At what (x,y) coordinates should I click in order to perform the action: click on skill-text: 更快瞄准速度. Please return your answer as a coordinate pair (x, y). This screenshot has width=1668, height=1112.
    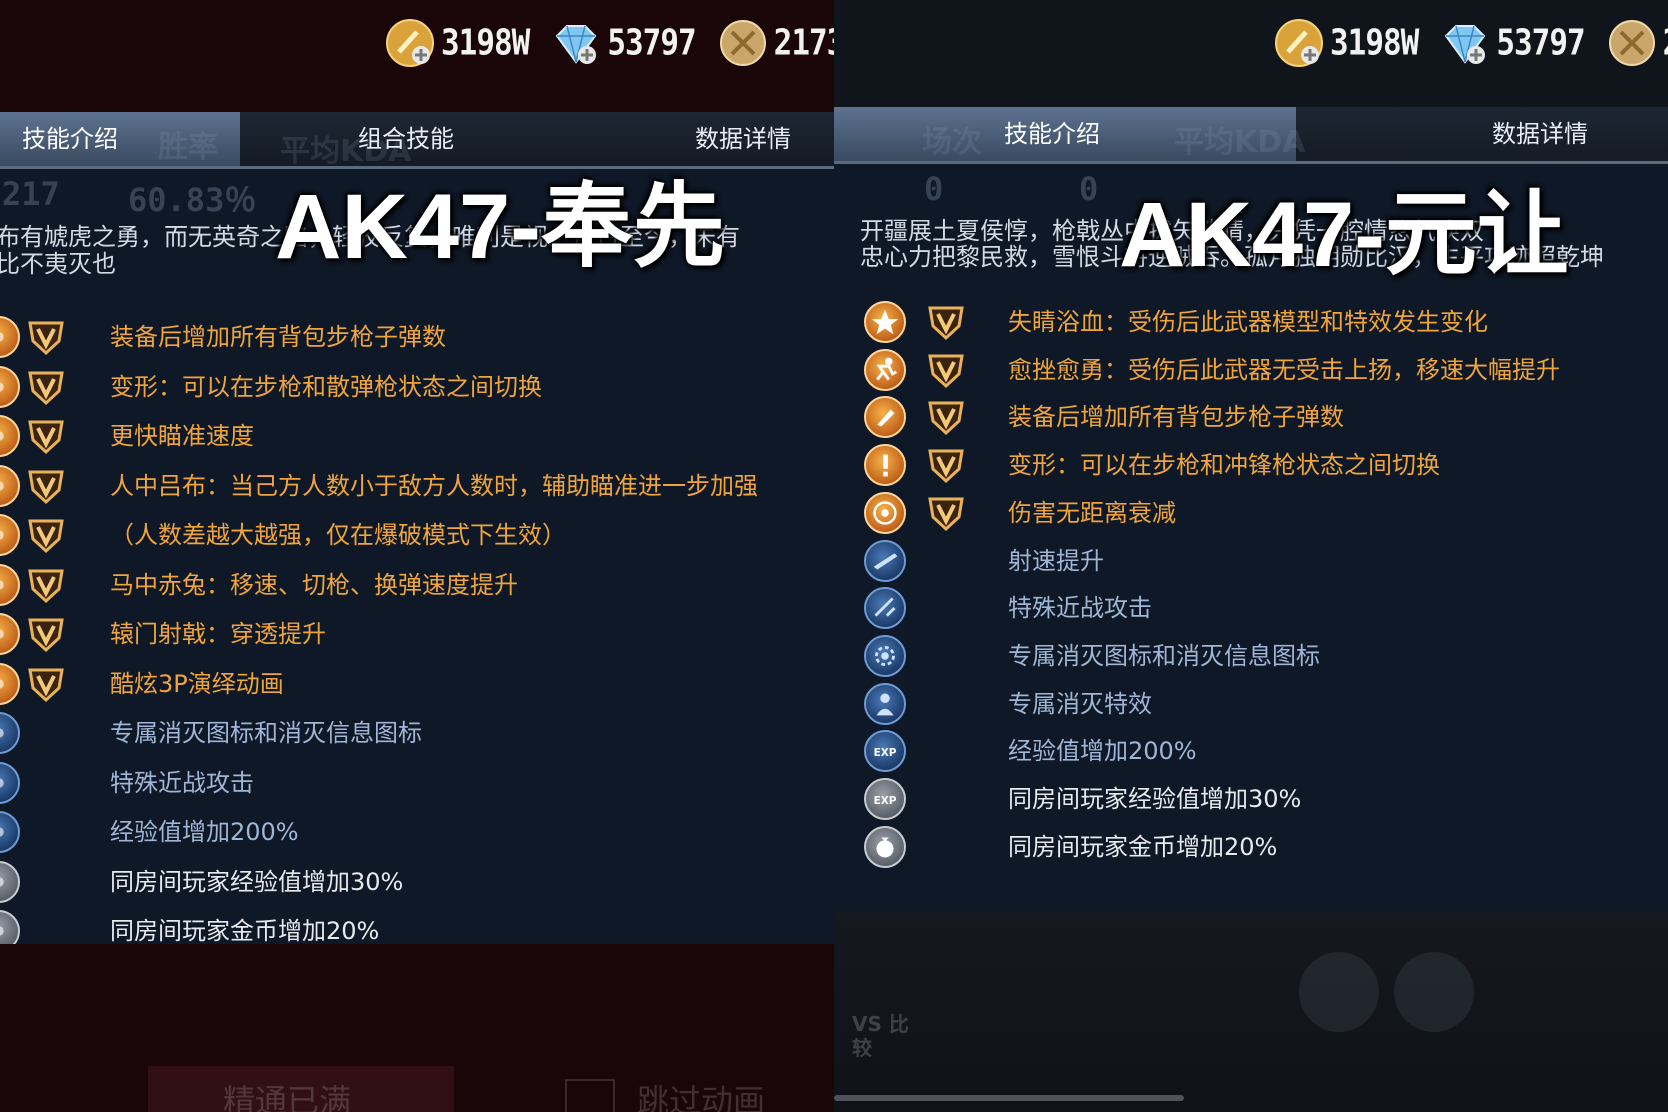
    Looking at the image, I should click on (182, 436).